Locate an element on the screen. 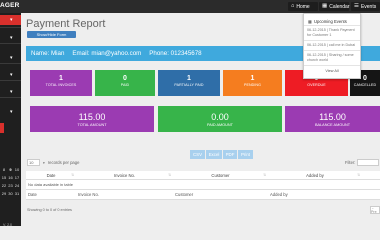  calendar-day: 29 is located at coordinates (4, 195).